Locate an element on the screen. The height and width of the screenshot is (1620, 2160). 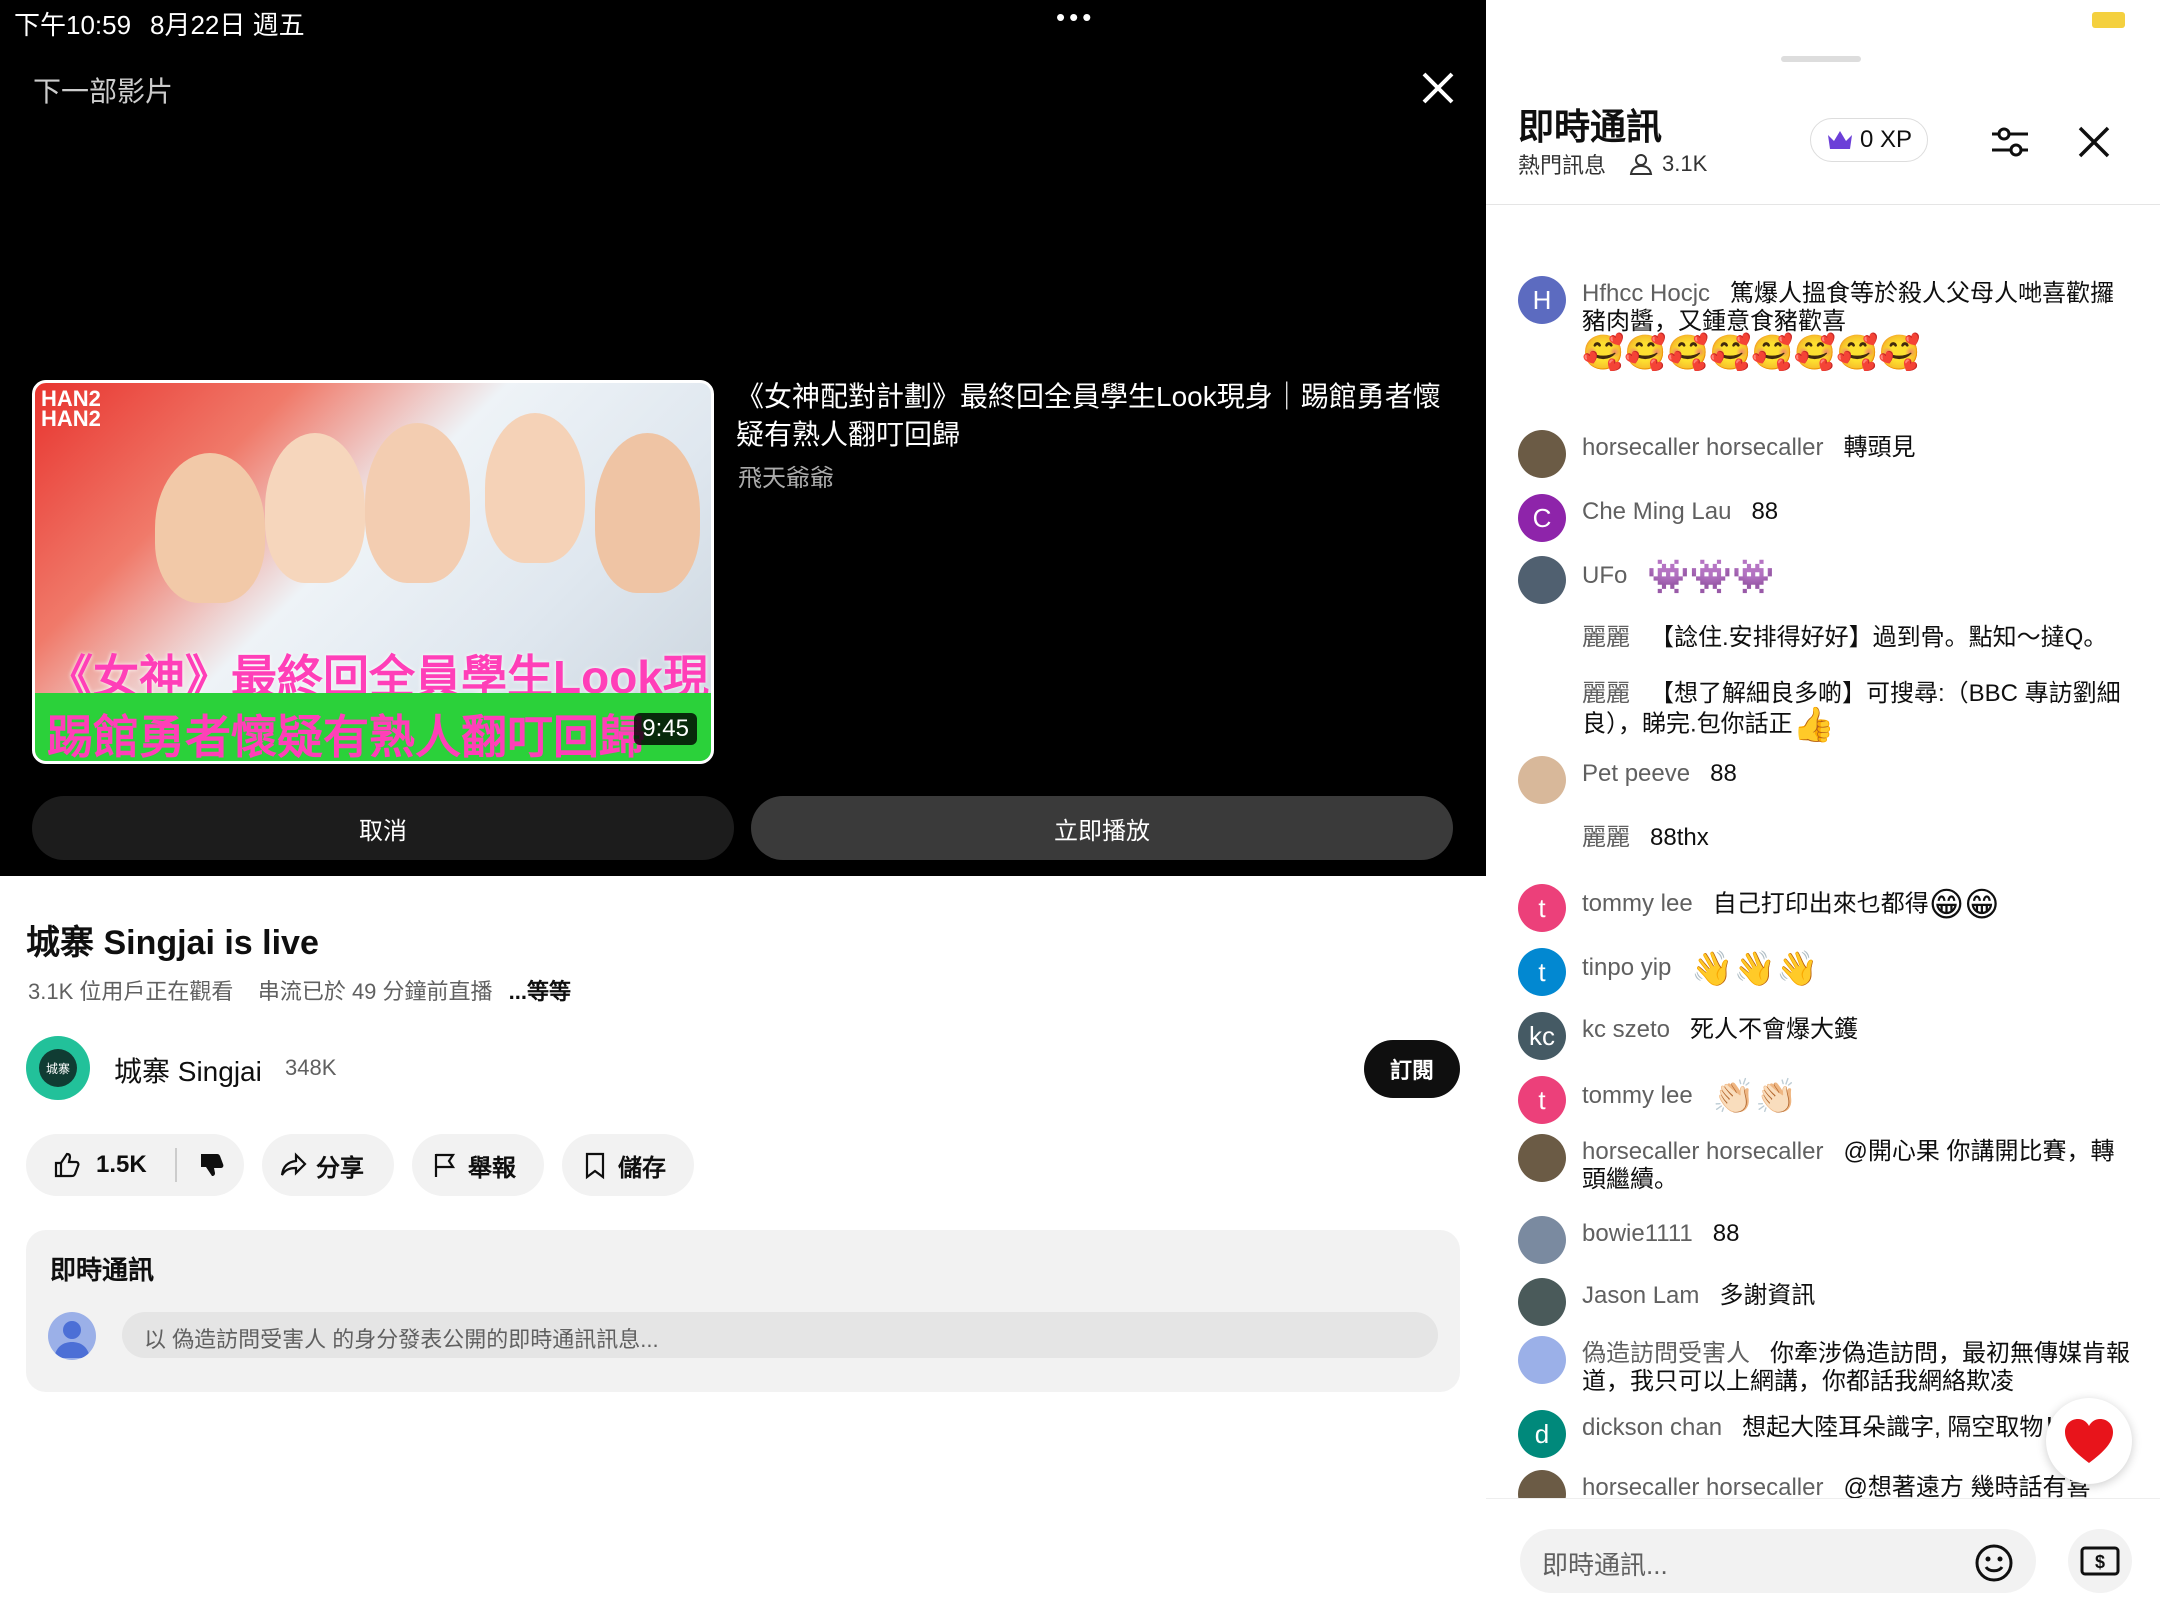
chat-message: t tommy lee 👏🏻👏🏻 is located at coordinates (1828, 1100).